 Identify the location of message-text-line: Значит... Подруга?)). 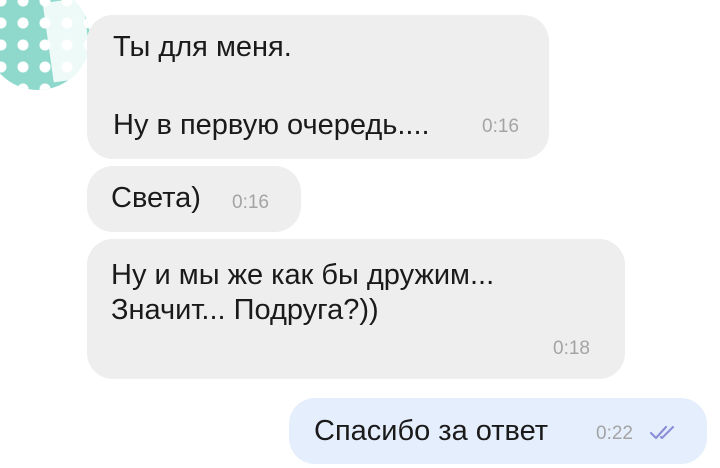
(245, 310).